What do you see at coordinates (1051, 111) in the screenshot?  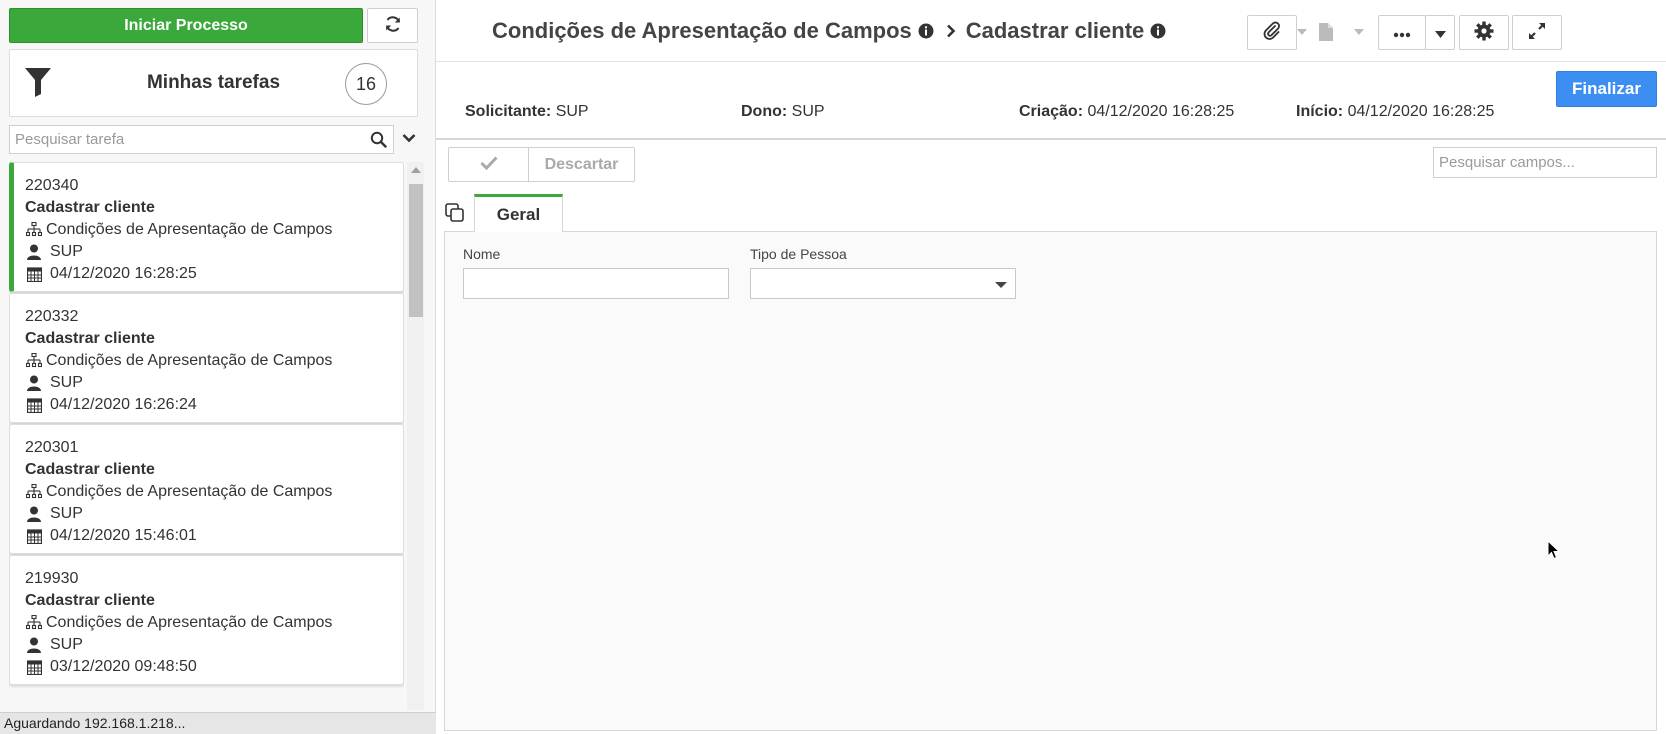 I see `created-label: Criação:` at bounding box center [1051, 111].